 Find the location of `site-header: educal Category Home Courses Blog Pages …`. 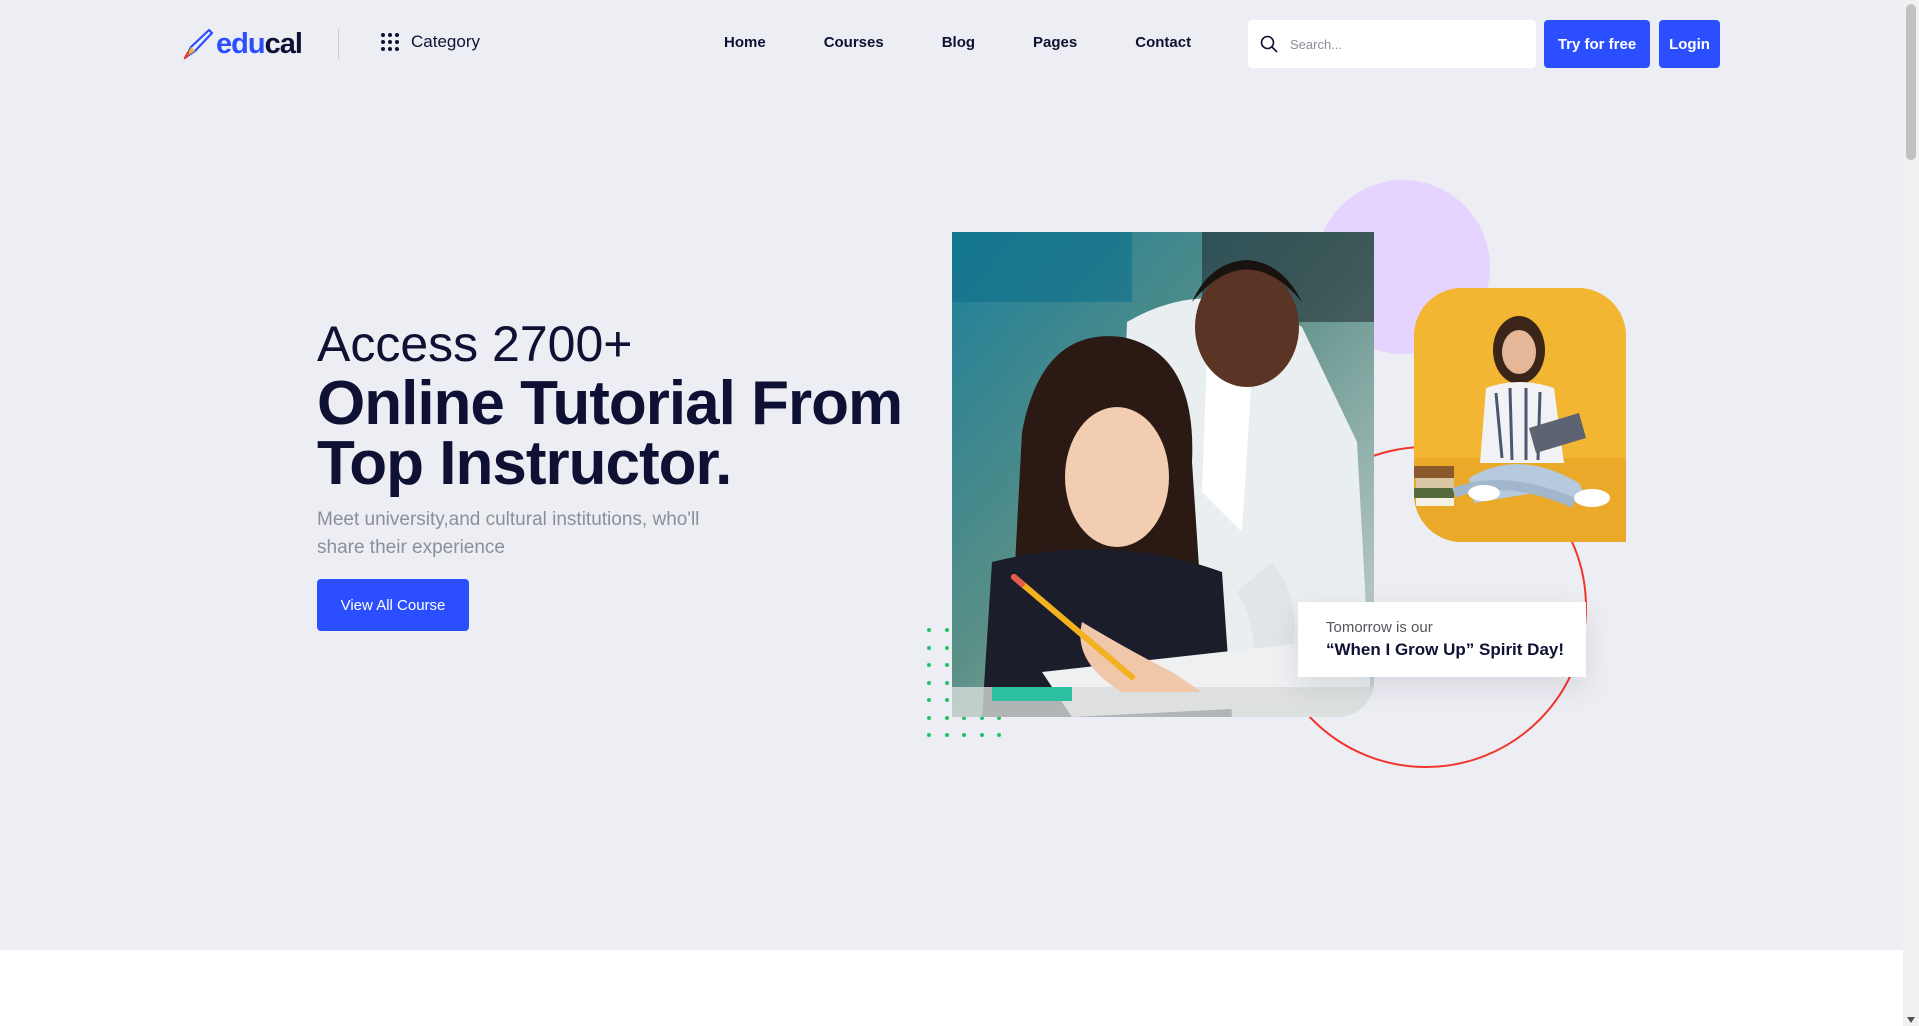

site-header: educal Category Home Courses Blog Pages … is located at coordinates (951, 44).